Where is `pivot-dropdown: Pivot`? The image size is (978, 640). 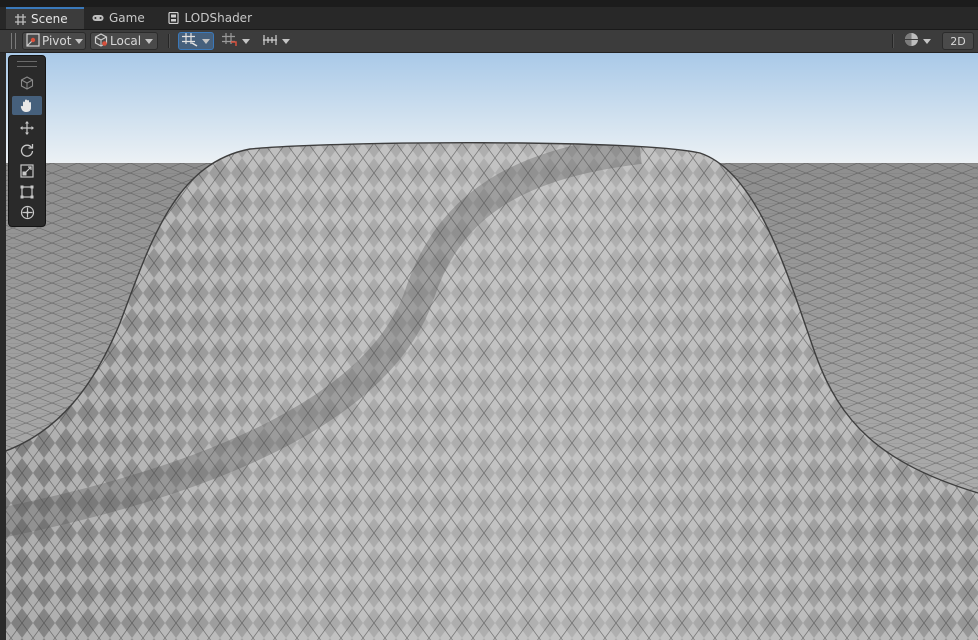
pivot-dropdown: Pivot is located at coordinates (54, 41).